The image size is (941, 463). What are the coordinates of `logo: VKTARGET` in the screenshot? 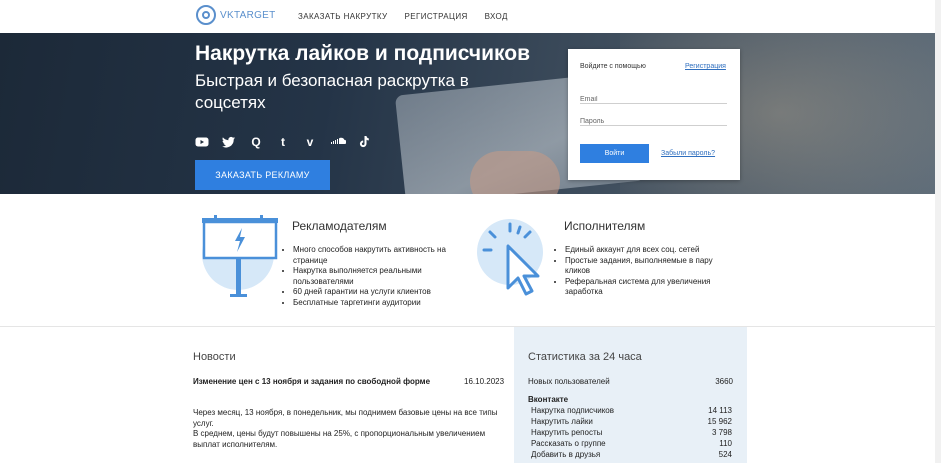 It's located at (236, 15).